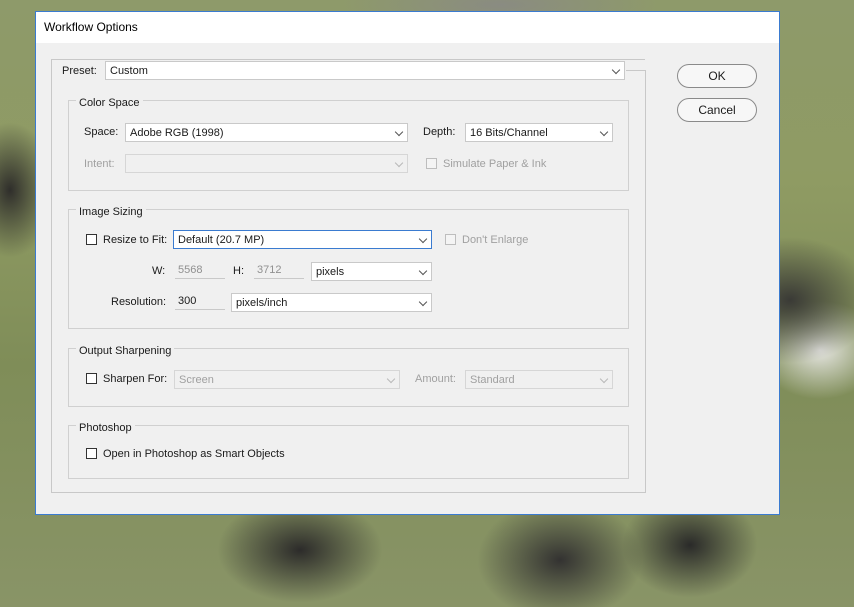  I want to click on smart-objects-checkbox, so click(91, 453).